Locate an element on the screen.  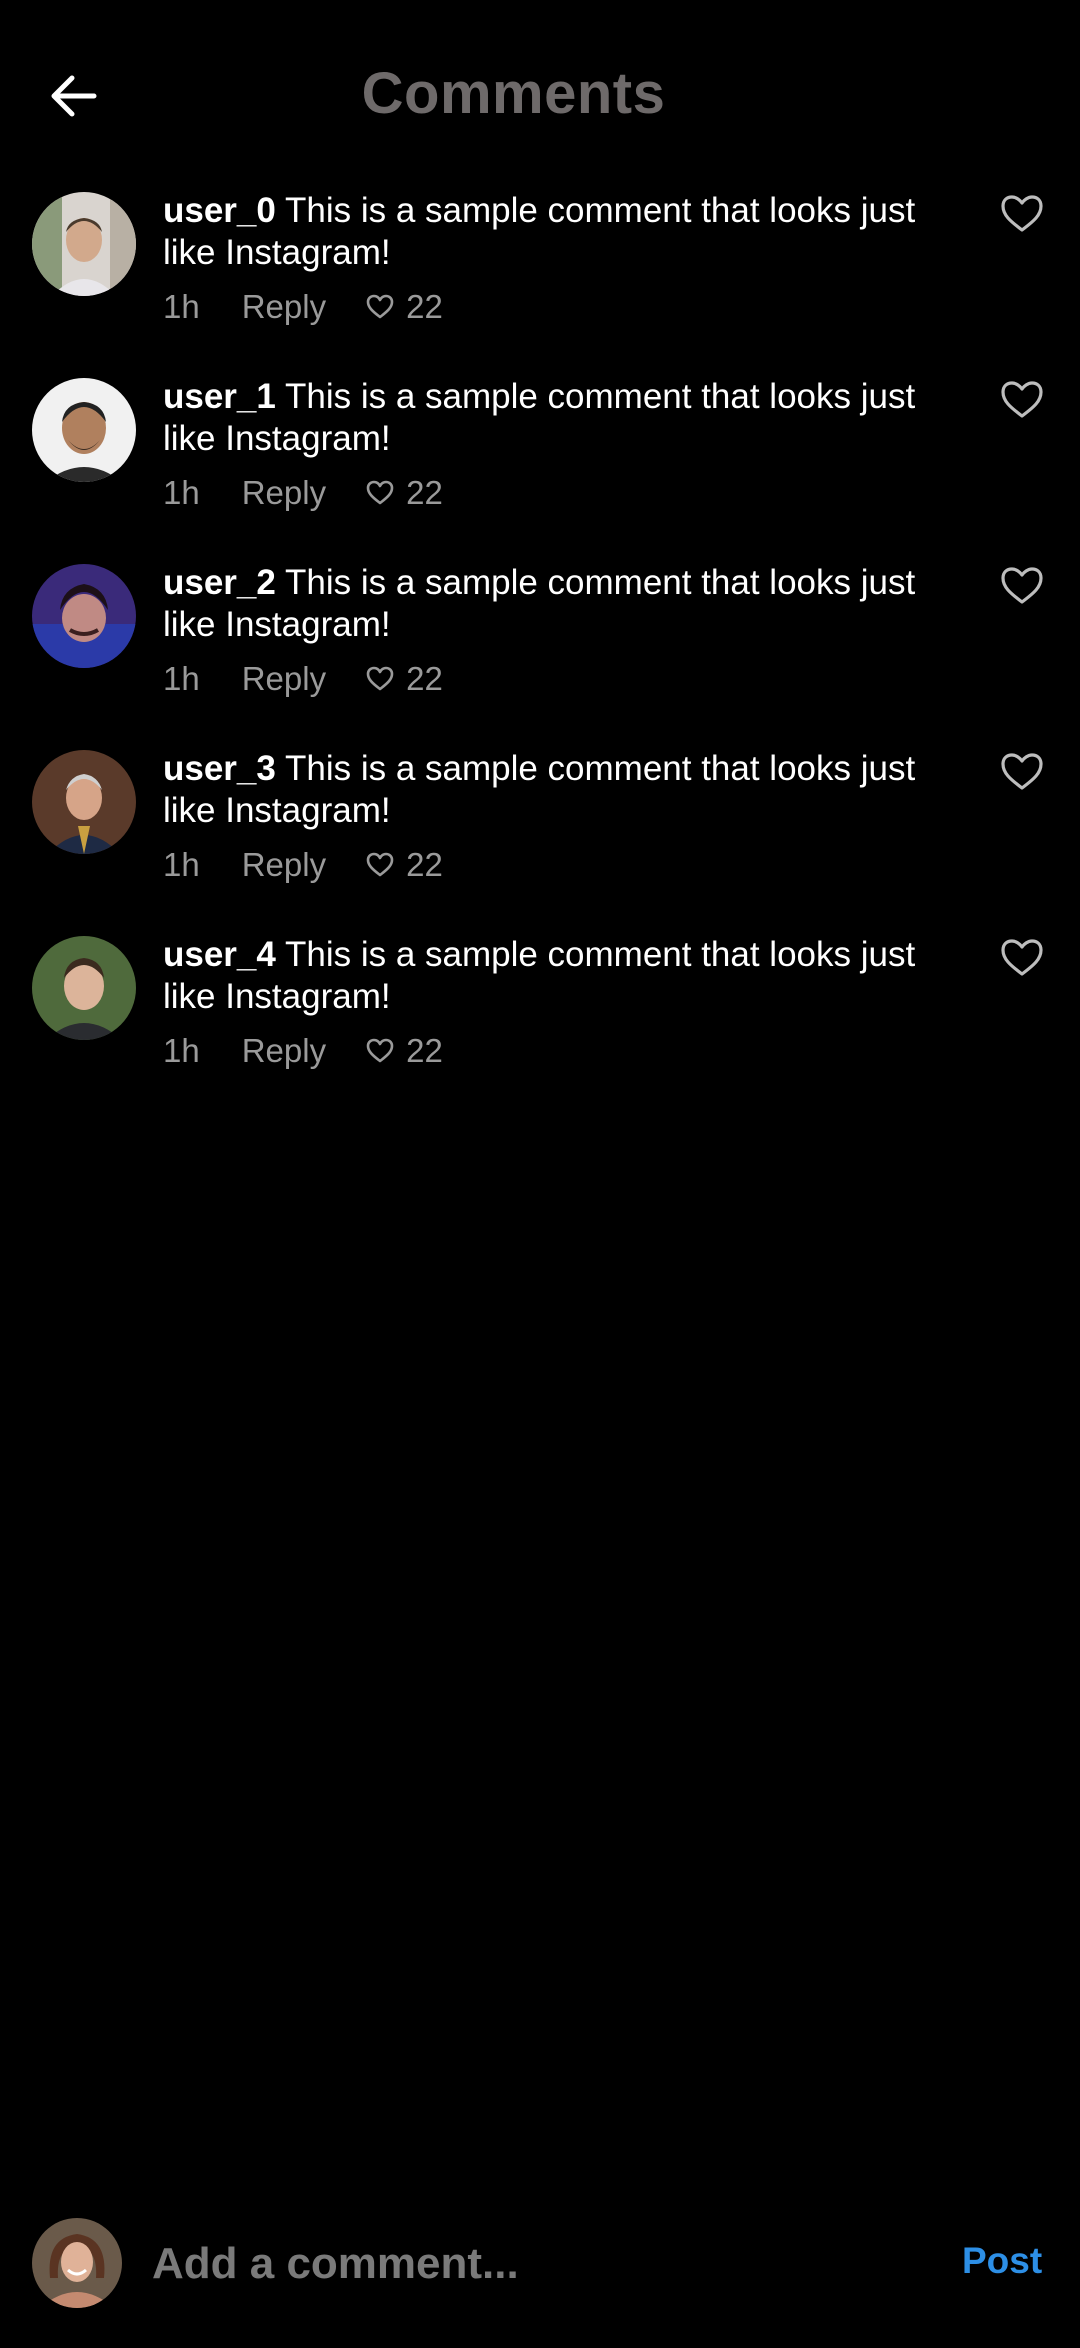
comment-username: user_0 is located at coordinates (219, 210).